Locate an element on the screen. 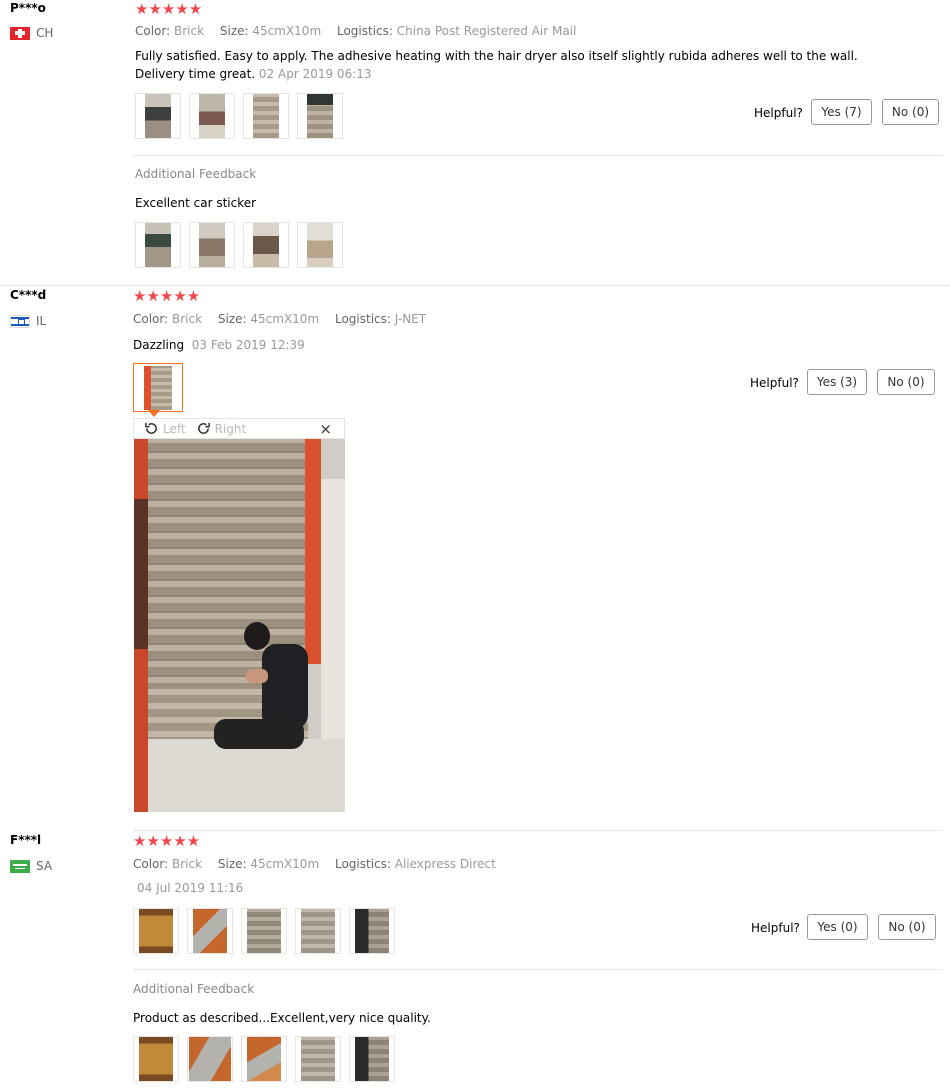 The height and width of the screenshot is (1092, 950). review-text: Dazzling 03 Feb 2019 12:39 is located at coordinates (219, 345).